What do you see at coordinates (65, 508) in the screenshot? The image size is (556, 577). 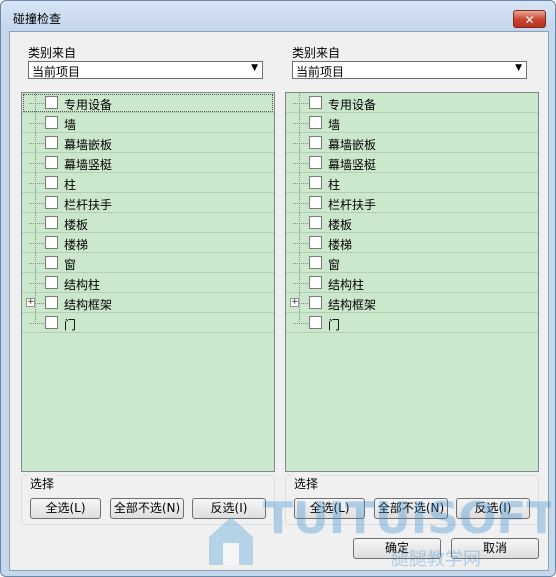 I see `left-select-all-button: 全选(L)` at bounding box center [65, 508].